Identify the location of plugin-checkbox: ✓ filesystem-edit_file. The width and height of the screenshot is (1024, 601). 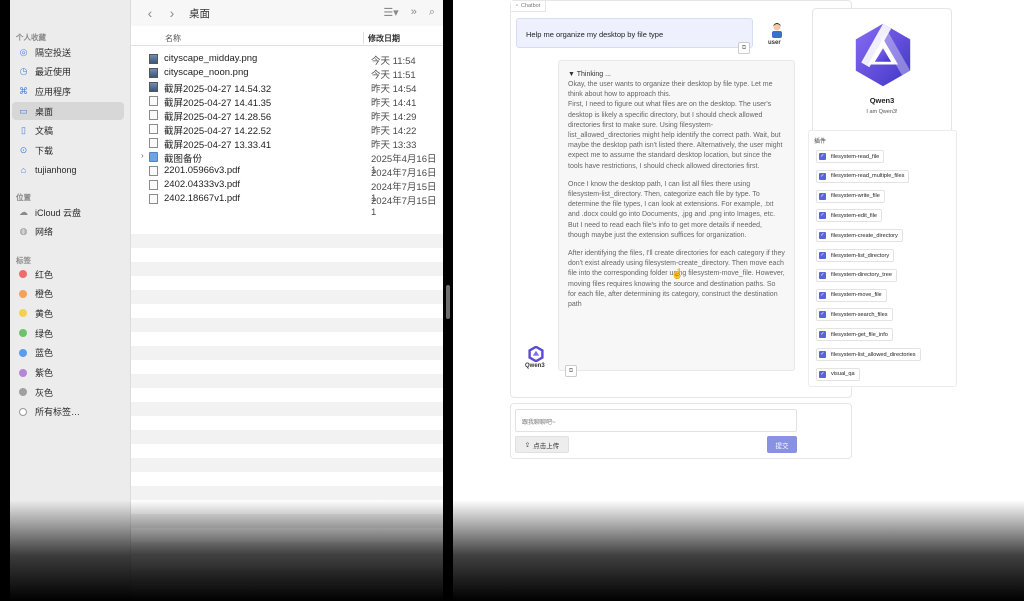
(849, 216).